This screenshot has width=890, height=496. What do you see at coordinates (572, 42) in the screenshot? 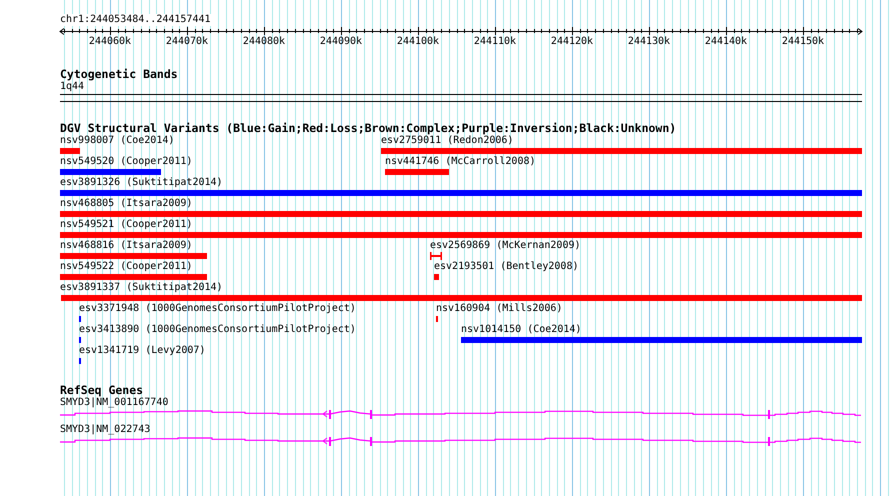
I see `ruler-tick-label: 244120k` at bounding box center [572, 42].